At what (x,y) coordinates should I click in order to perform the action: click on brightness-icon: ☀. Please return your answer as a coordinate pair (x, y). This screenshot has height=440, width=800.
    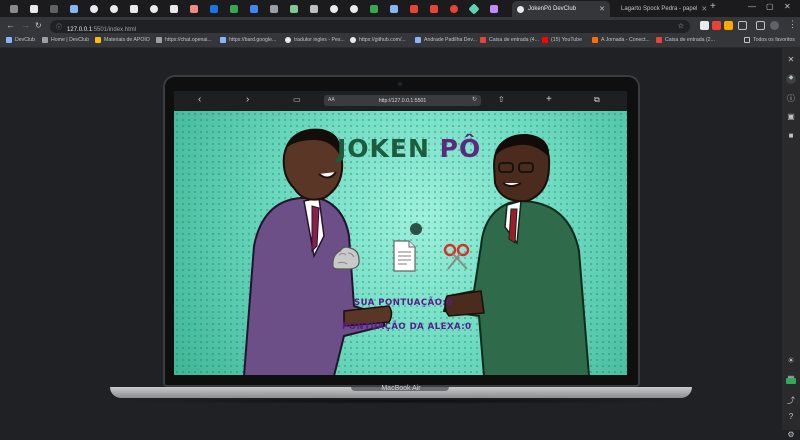
    Looking at the image, I should click on (791, 361).